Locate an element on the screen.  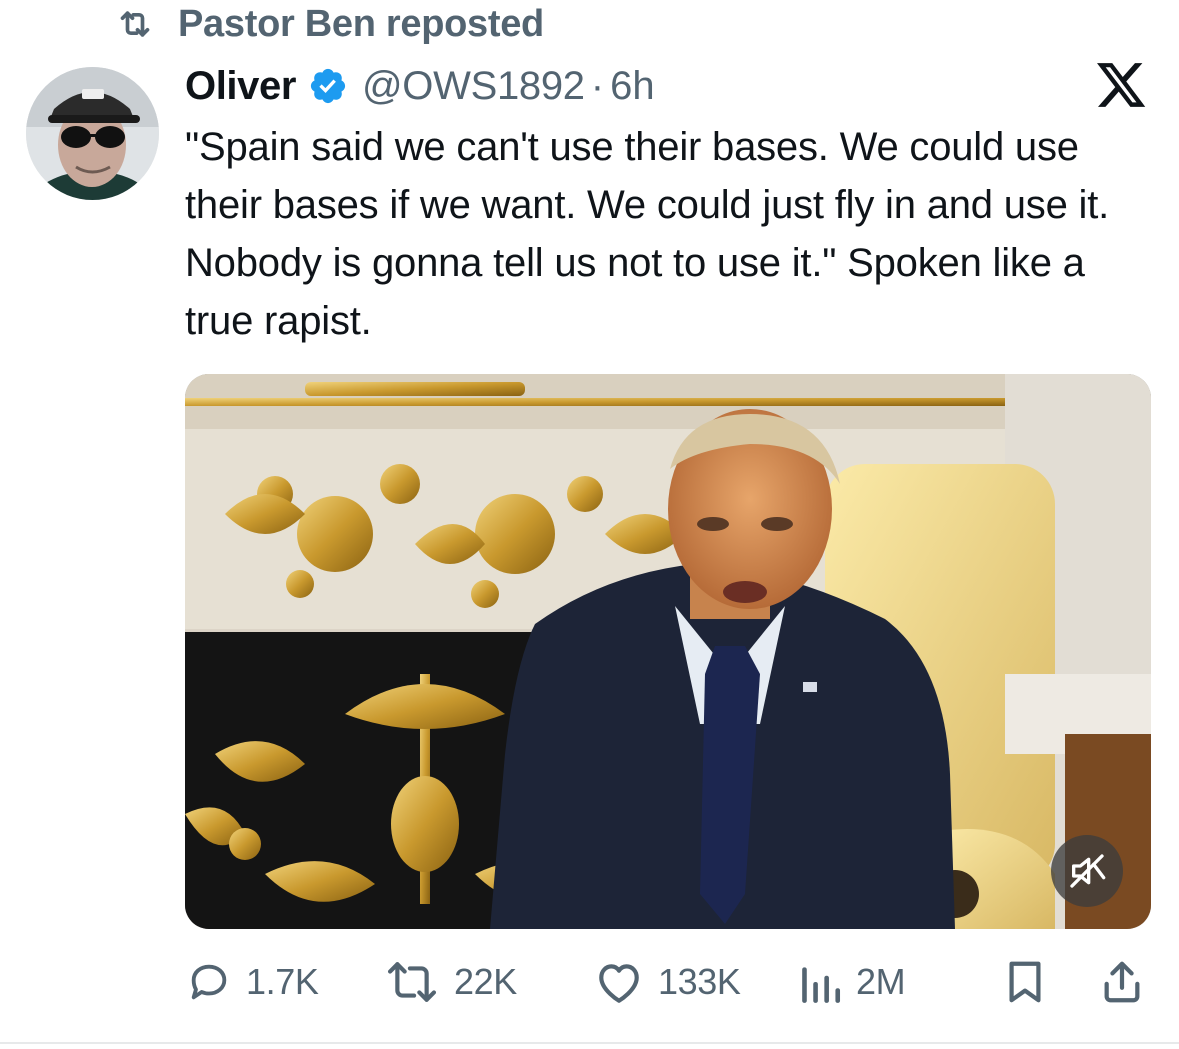
timestamp: 6h is located at coordinates (632, 86).